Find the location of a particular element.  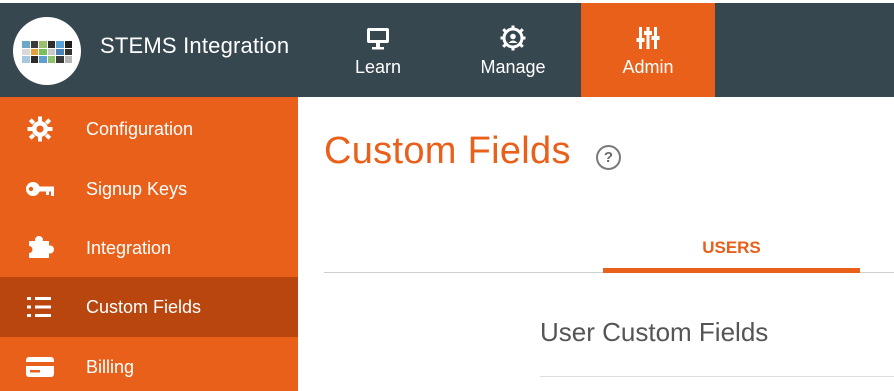

puzzle-icon is located at coordinates (39, 247).